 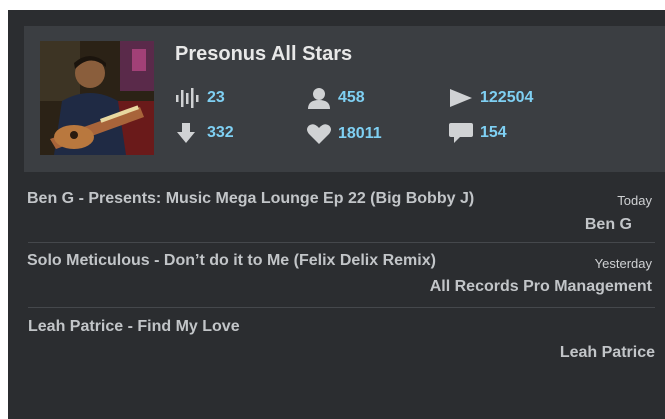 I want to click on downloads-stat: 332, so click(x=204, y=133).